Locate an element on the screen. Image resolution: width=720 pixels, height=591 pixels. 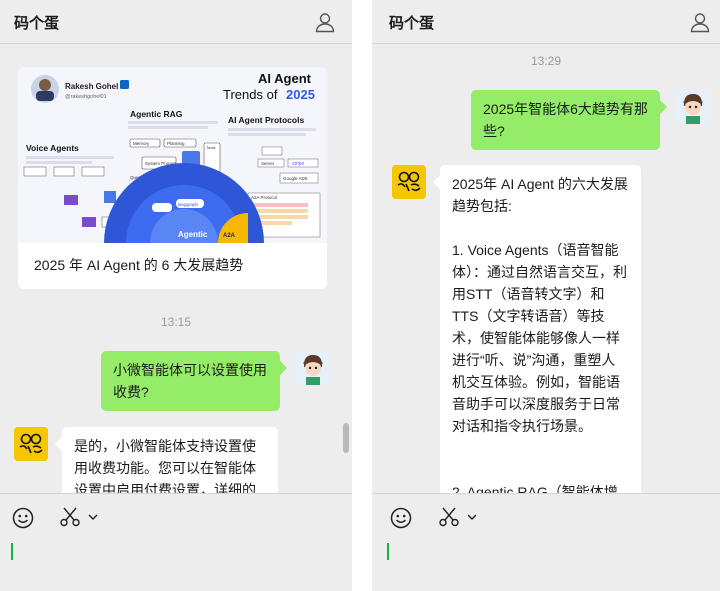
svg-text: stripe is located at coordinates (298, 164).